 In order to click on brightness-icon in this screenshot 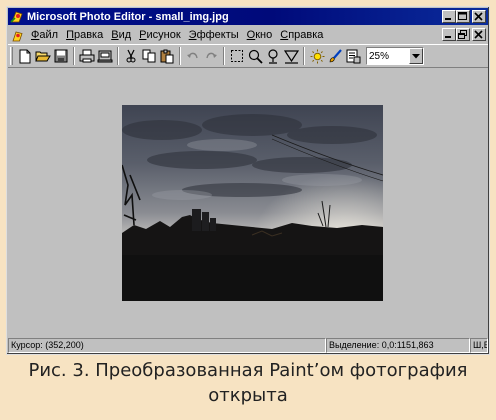, I will do `click(317, 56)`.